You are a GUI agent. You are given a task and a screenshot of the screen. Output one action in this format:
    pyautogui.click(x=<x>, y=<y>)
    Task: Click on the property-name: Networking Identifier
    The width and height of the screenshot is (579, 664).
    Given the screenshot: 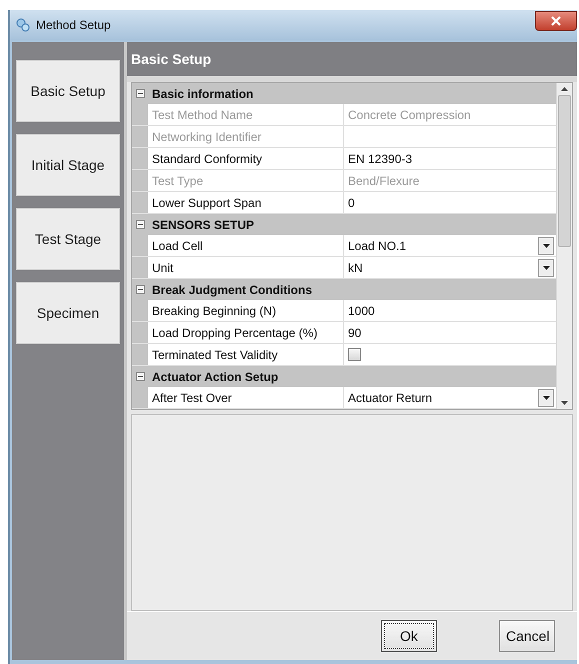 What is the action you would take?
    pyautogui.click(x=206, y=137)
    